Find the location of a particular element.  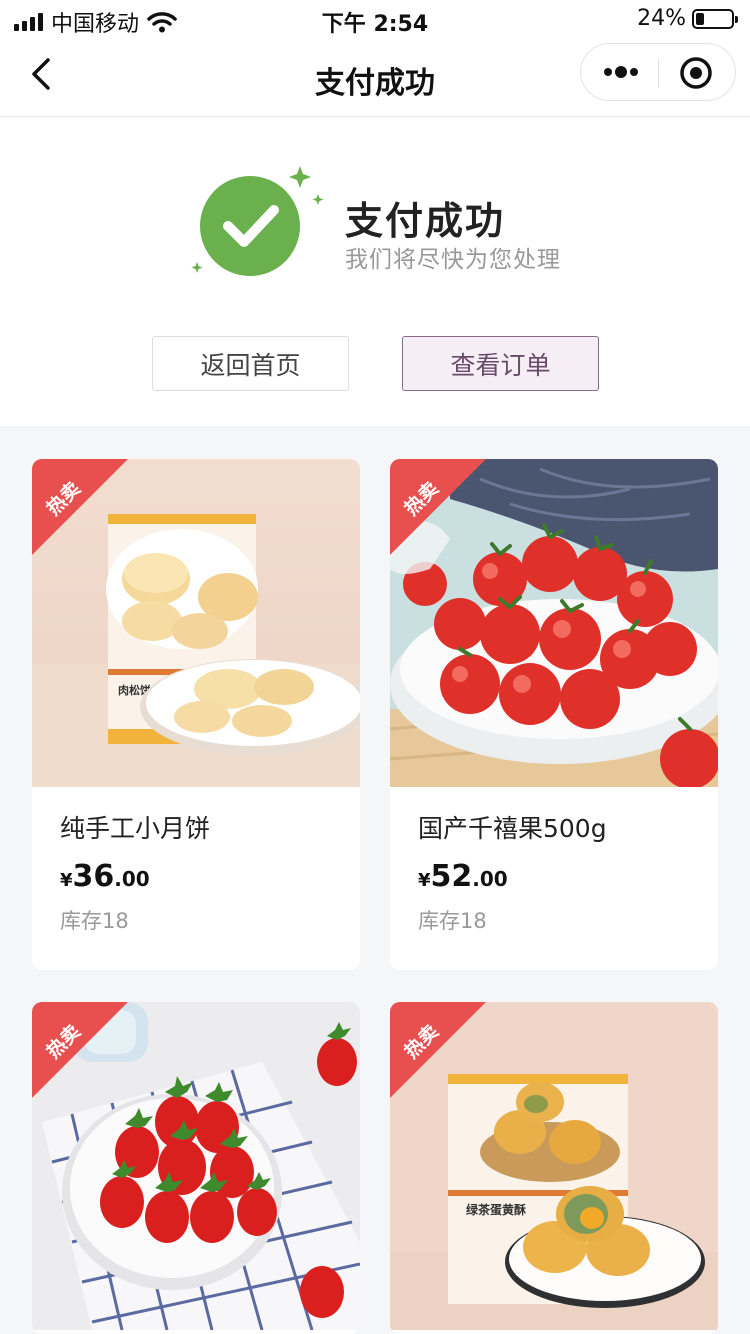

product-image-tomatoes: 热卖 is located at coordinates (554, 623).